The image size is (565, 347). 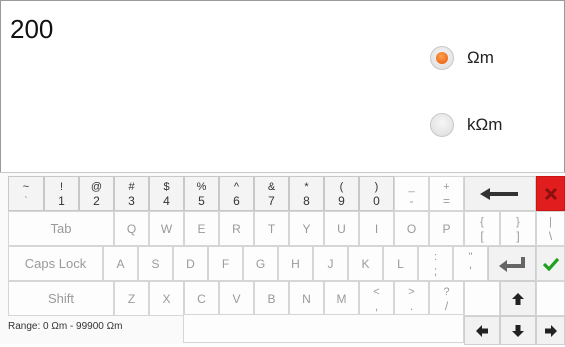 I want to click on key-slash: ? /, so click(x=446, y=298).